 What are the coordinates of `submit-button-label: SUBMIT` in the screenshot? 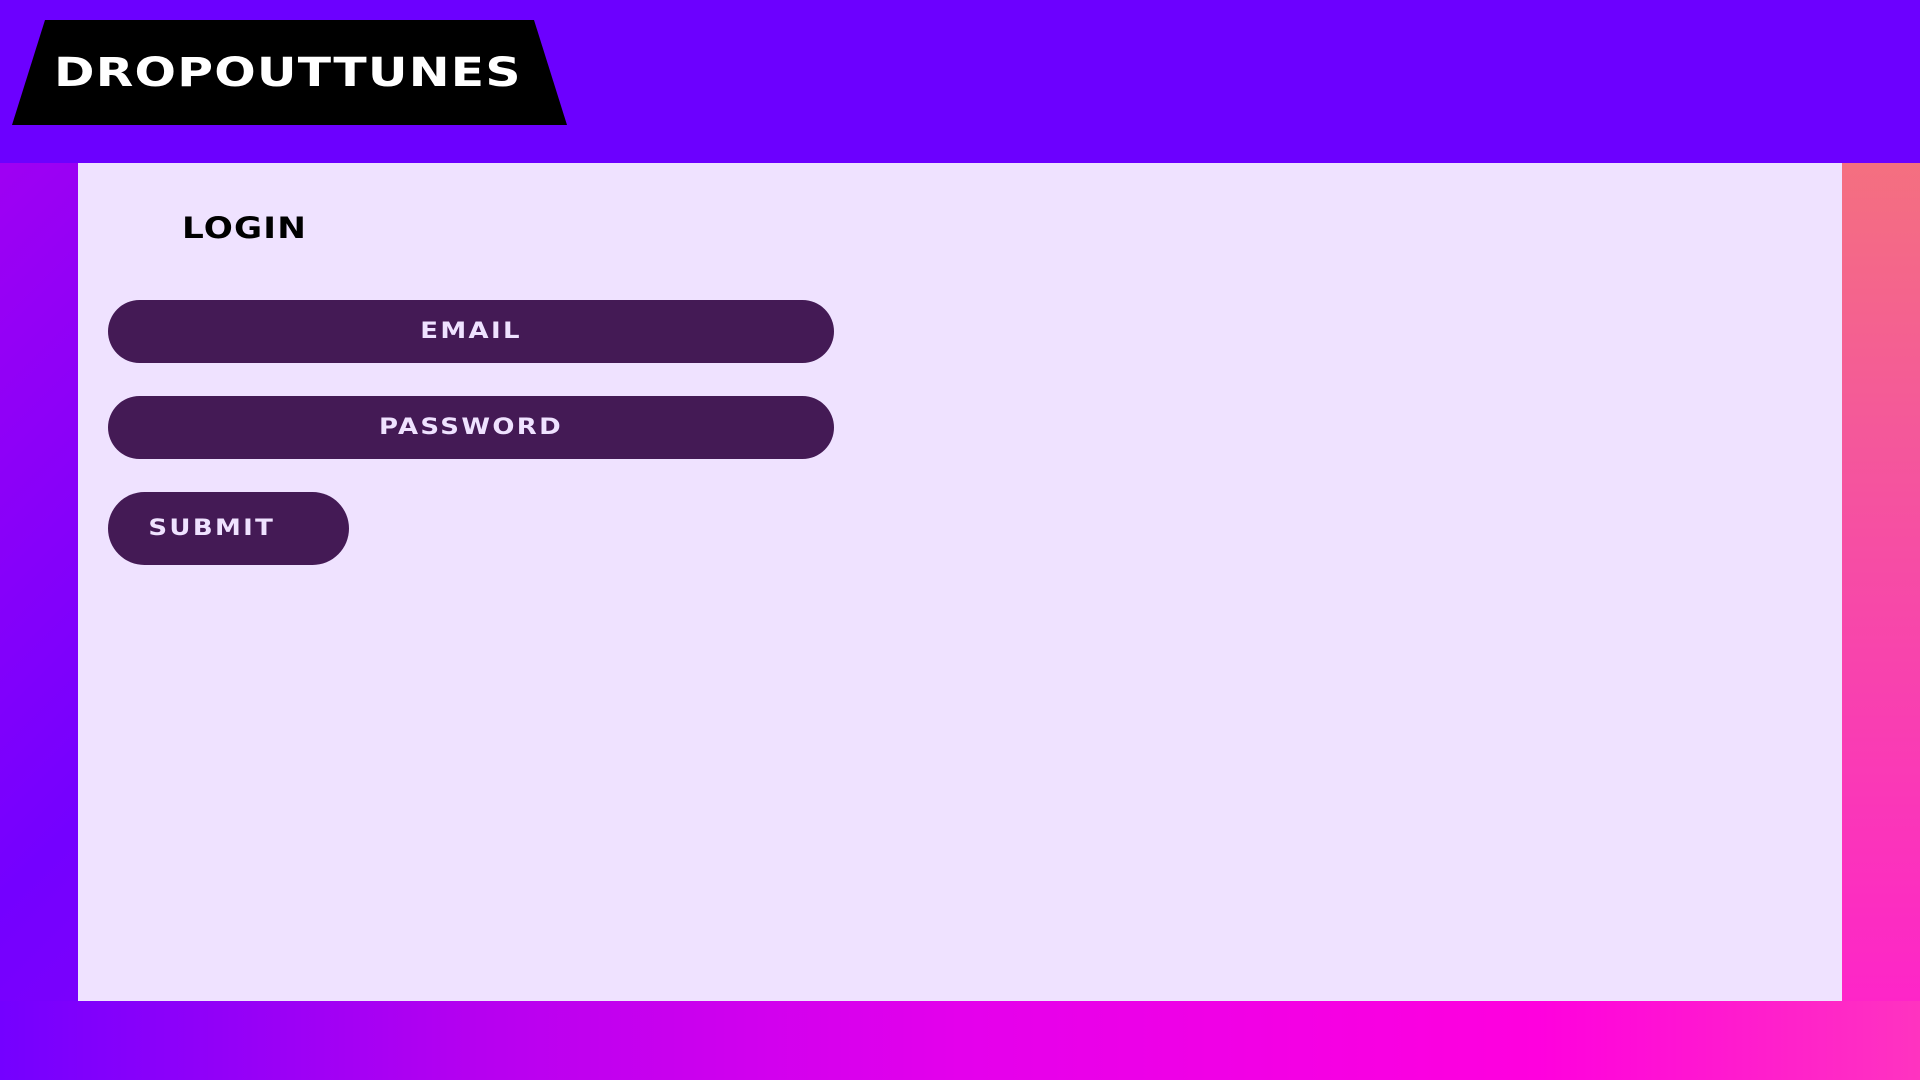 It's located at (212, 528).